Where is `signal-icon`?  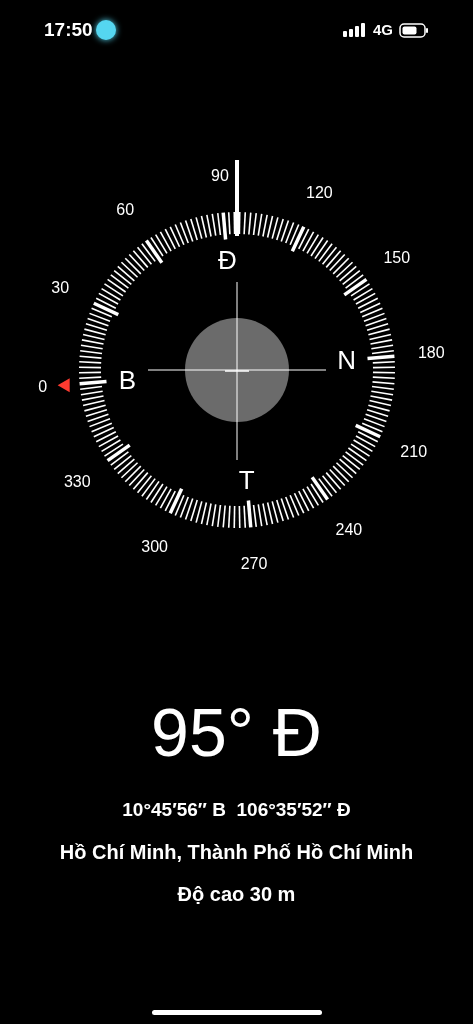 signal-icon is located at coordinates (355, 30).